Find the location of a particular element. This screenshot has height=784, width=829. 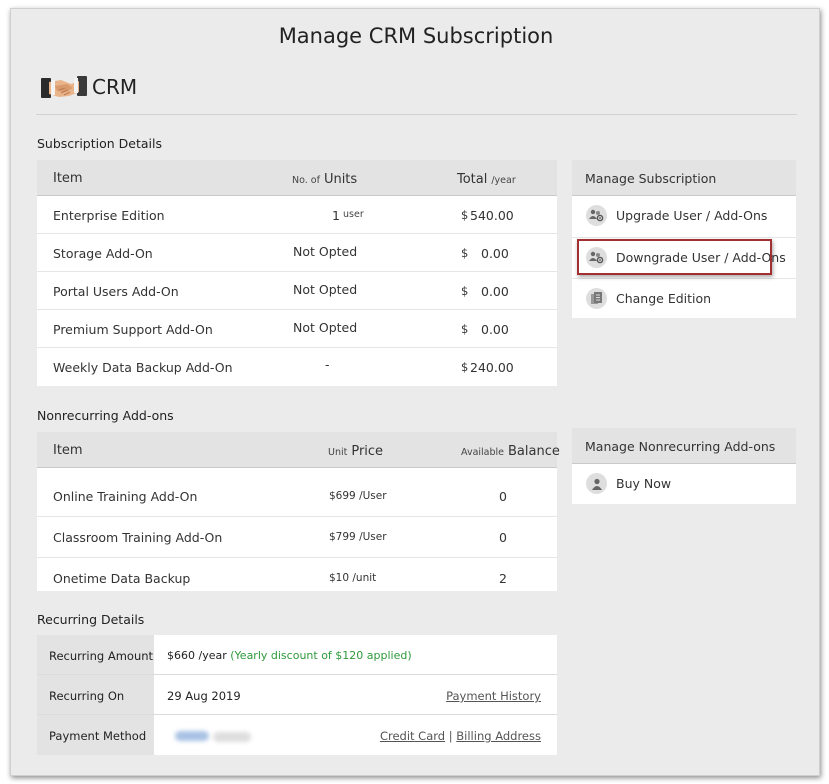

row-item: Enterprise Edition is located at coordinates (109, 215).